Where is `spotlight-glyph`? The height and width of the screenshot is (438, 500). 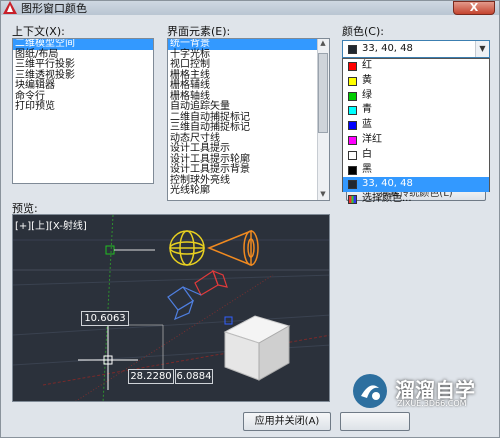 spotlight-glyph is located at coordinates (233, 248).